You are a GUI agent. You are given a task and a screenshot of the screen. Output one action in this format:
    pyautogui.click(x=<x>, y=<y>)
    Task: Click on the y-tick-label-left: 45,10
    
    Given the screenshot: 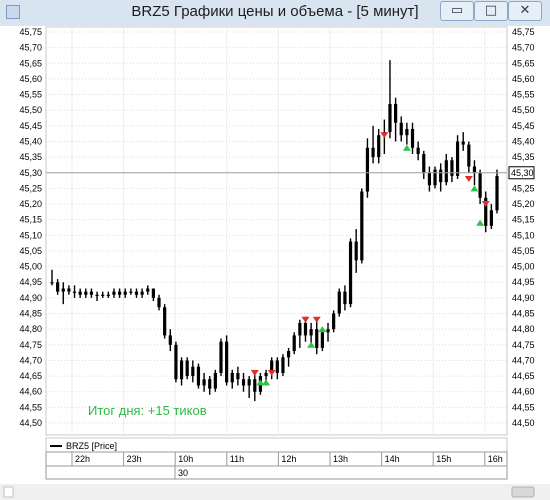 What is the action you would take?
    pyautogui.click(x=30, y=235)
    